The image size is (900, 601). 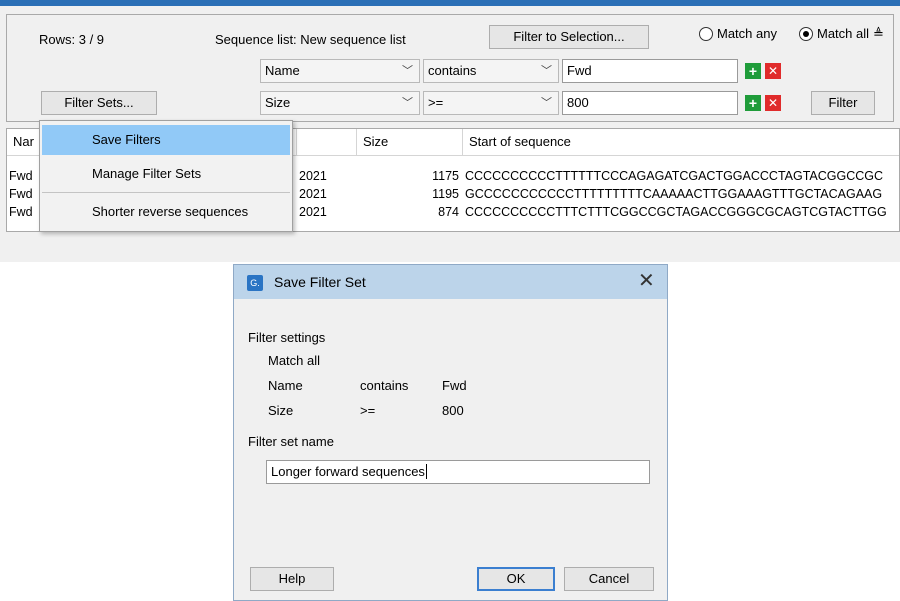 What do you see at coordinates (287, 337) in the screenshot?
I see `filter-settings-label: Filter settings` at bounding box center [287, 337].